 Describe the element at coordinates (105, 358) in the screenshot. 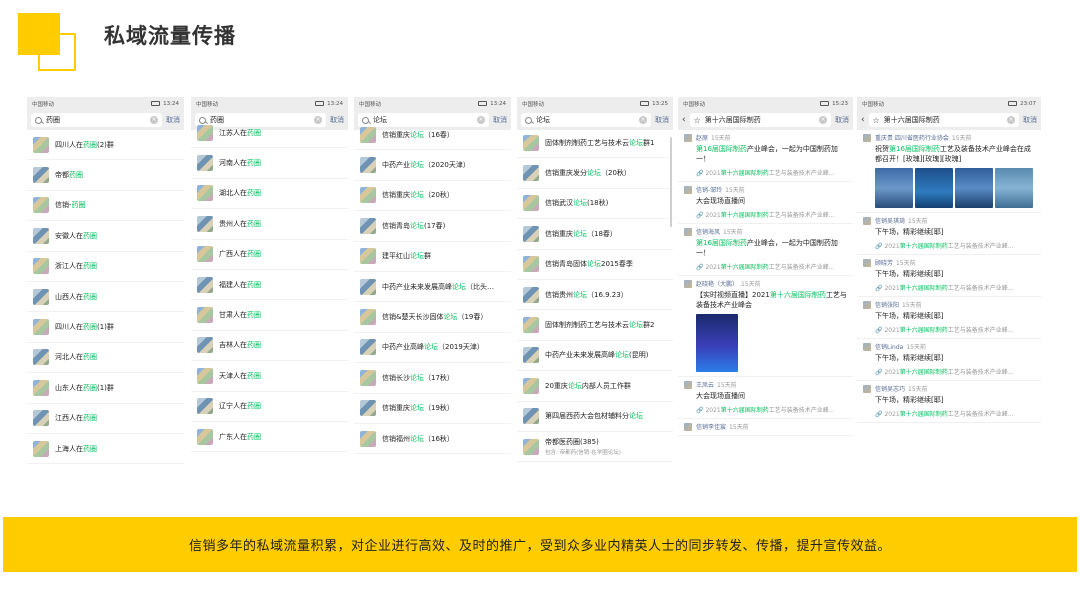

I see `list-item: 河北人在药圈` at that location.